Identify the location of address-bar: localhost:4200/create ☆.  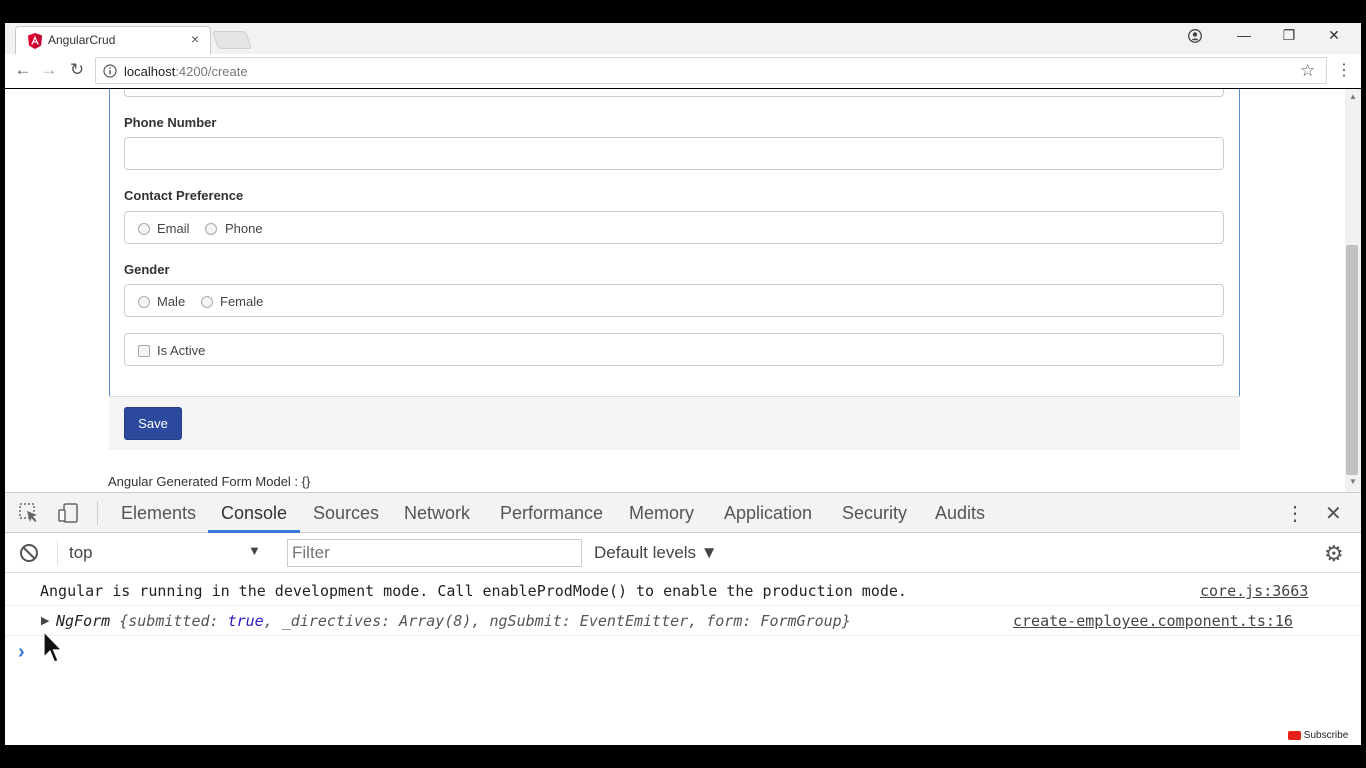
(711, 70).